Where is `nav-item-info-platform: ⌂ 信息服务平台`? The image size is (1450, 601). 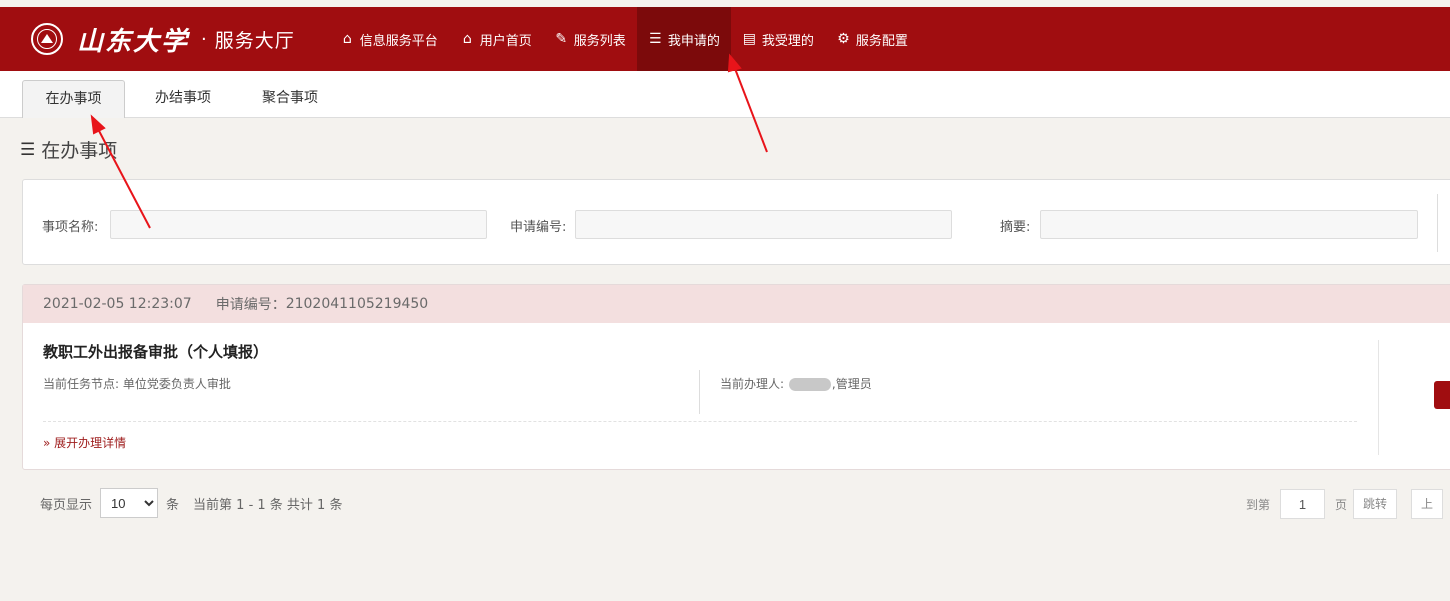
nav-item-info-platform: ⌂ 信息服务平台 is located at coordinates (389, 39).